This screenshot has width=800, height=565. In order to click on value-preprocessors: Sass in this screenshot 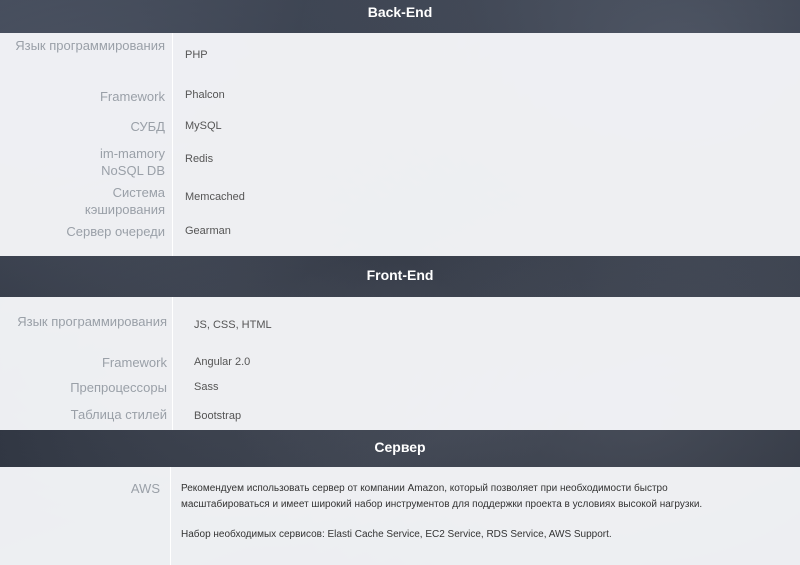, I will do `click(206, 387)`.